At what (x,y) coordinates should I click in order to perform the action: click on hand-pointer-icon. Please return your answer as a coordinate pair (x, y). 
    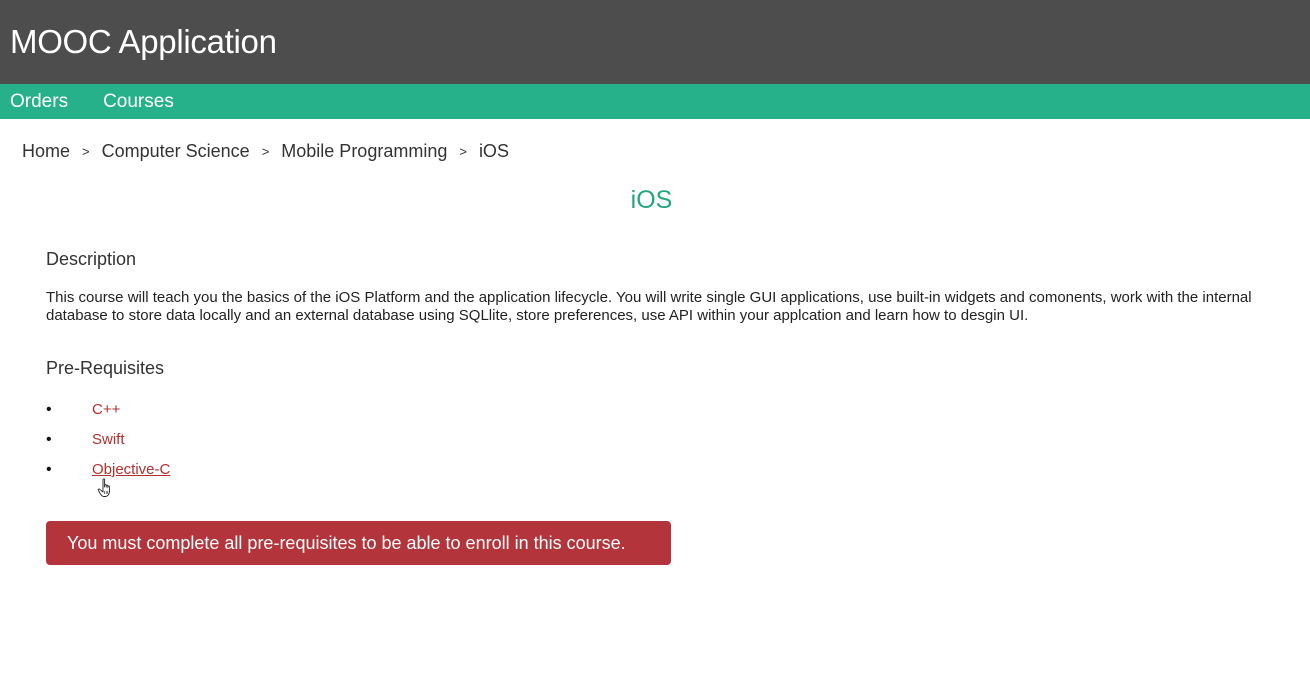
    Looking at the image, I should click on (103, 487).